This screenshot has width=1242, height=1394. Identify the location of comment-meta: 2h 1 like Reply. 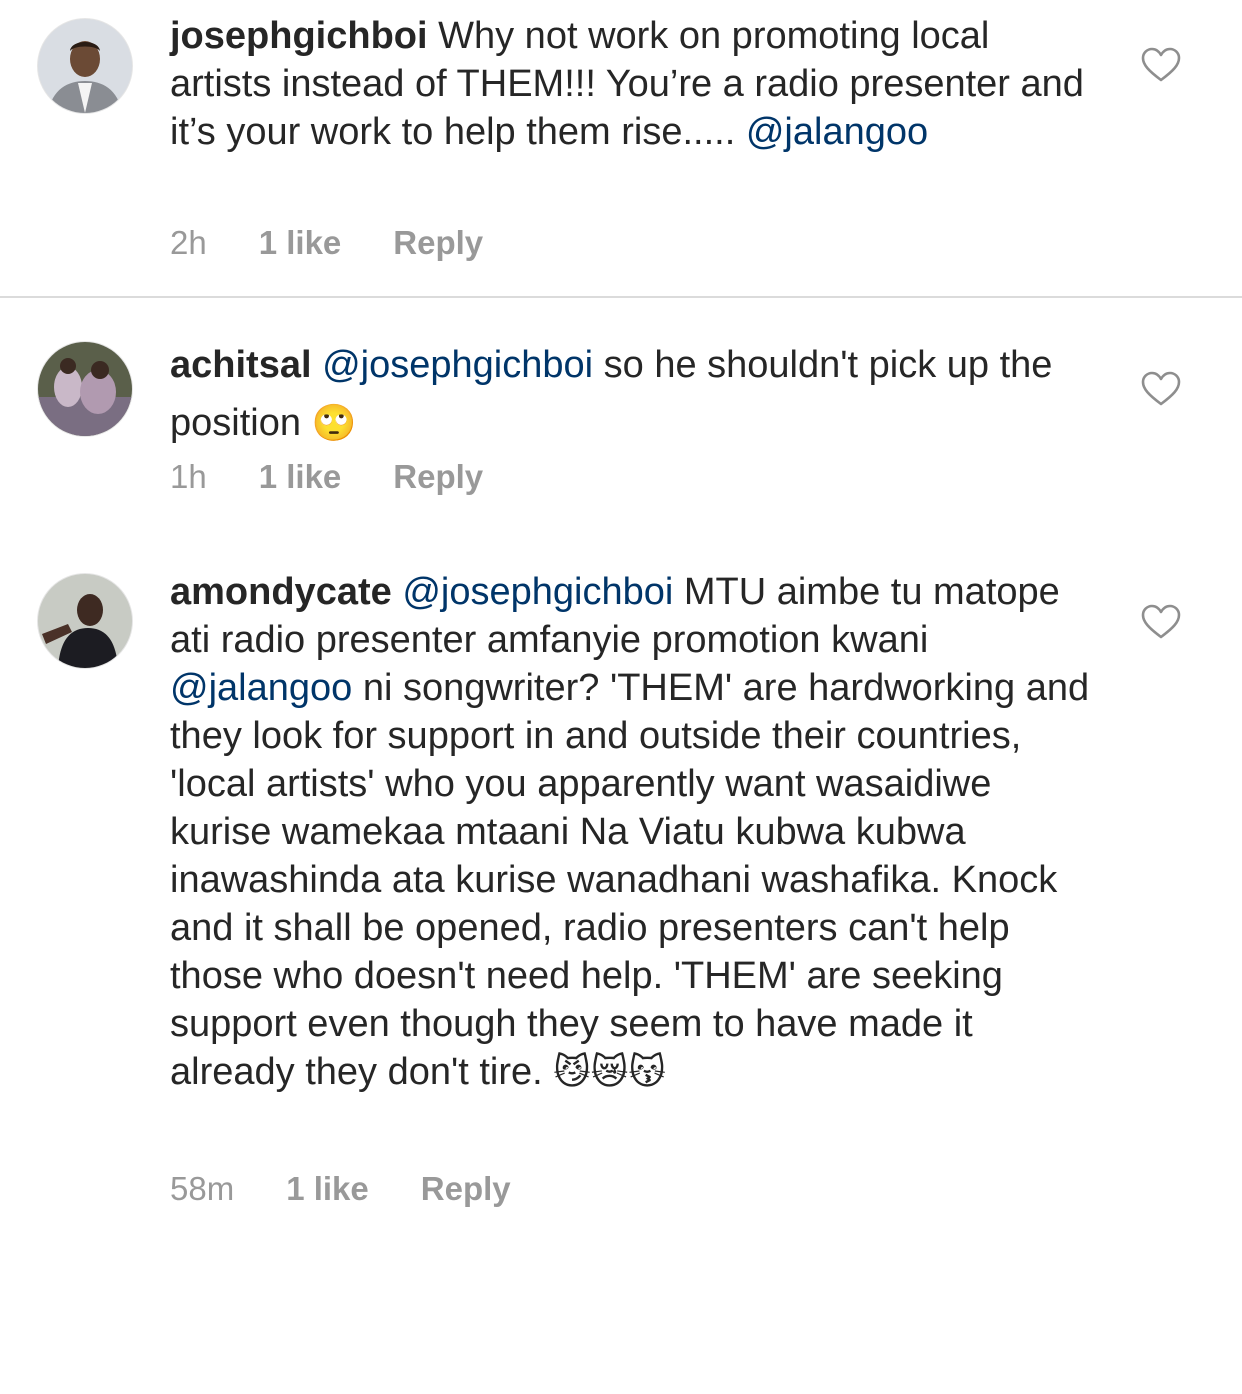
(352, 243).